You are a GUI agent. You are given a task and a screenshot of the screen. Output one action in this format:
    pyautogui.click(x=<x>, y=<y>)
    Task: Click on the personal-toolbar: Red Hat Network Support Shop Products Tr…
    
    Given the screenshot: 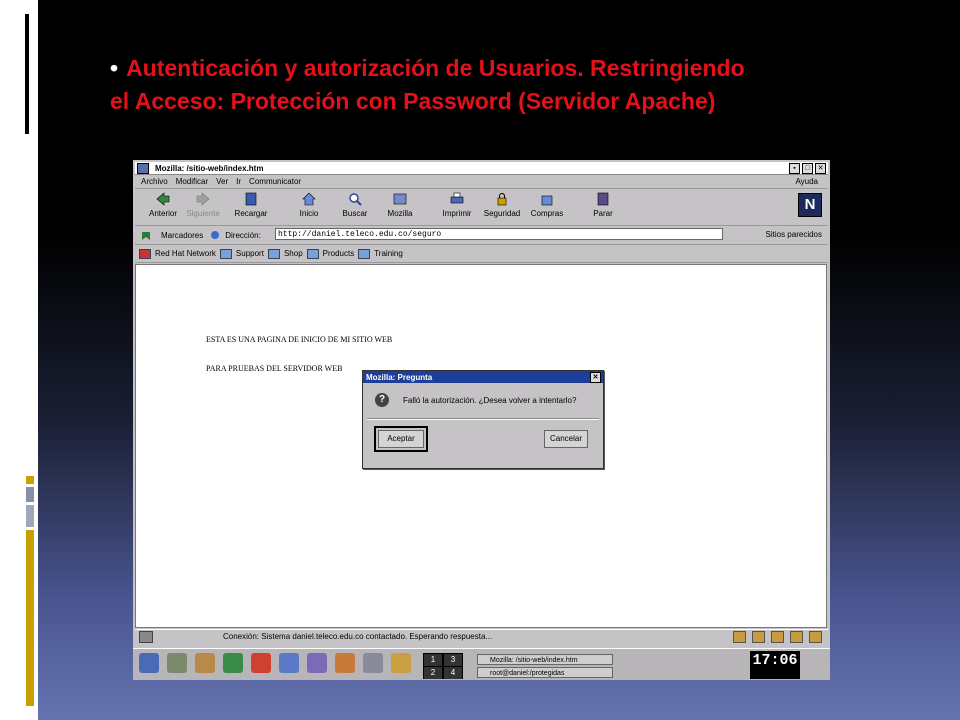 What is the action you would take?
    pyautogui.click(x=481, y=254)
    